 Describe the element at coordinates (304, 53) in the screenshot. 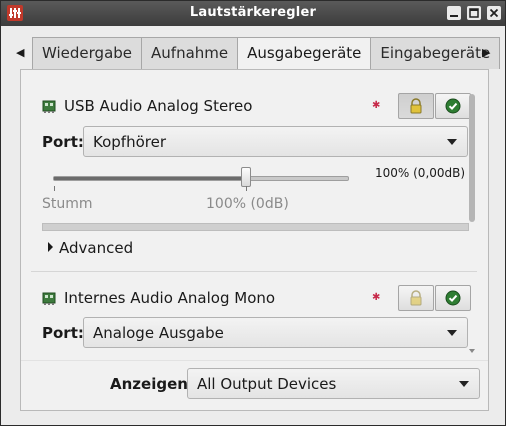

I see `tab-output-devices: Ausgabegeräte` at that location.